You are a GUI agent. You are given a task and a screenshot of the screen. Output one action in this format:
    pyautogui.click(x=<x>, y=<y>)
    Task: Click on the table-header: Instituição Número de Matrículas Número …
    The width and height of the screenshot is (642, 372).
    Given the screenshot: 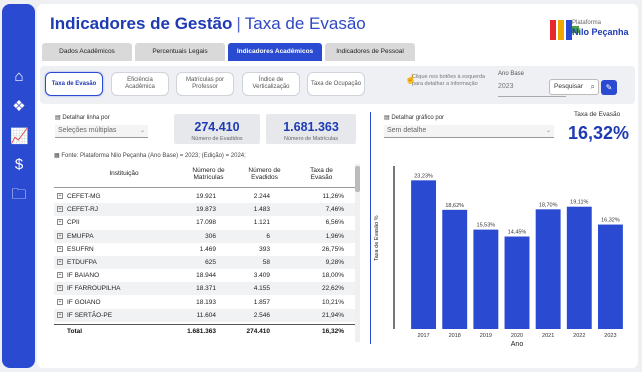 What is the action you would take?
    pyautogui.click(x=205, y=176)
    